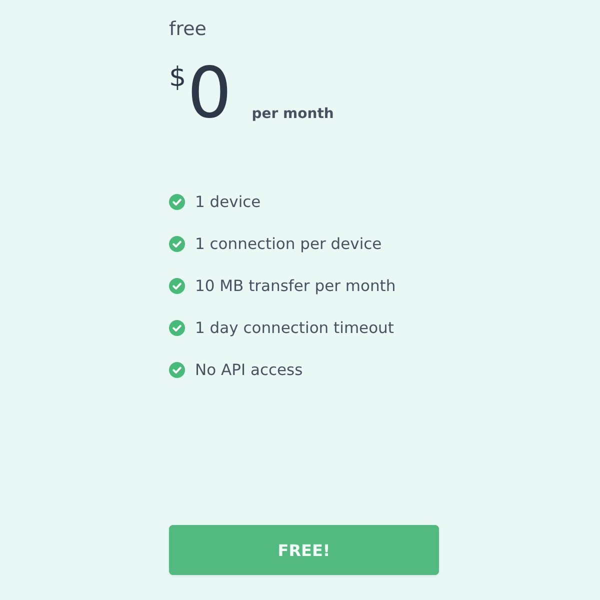  I want to click on feature-text: No API access, so click(249, 370).